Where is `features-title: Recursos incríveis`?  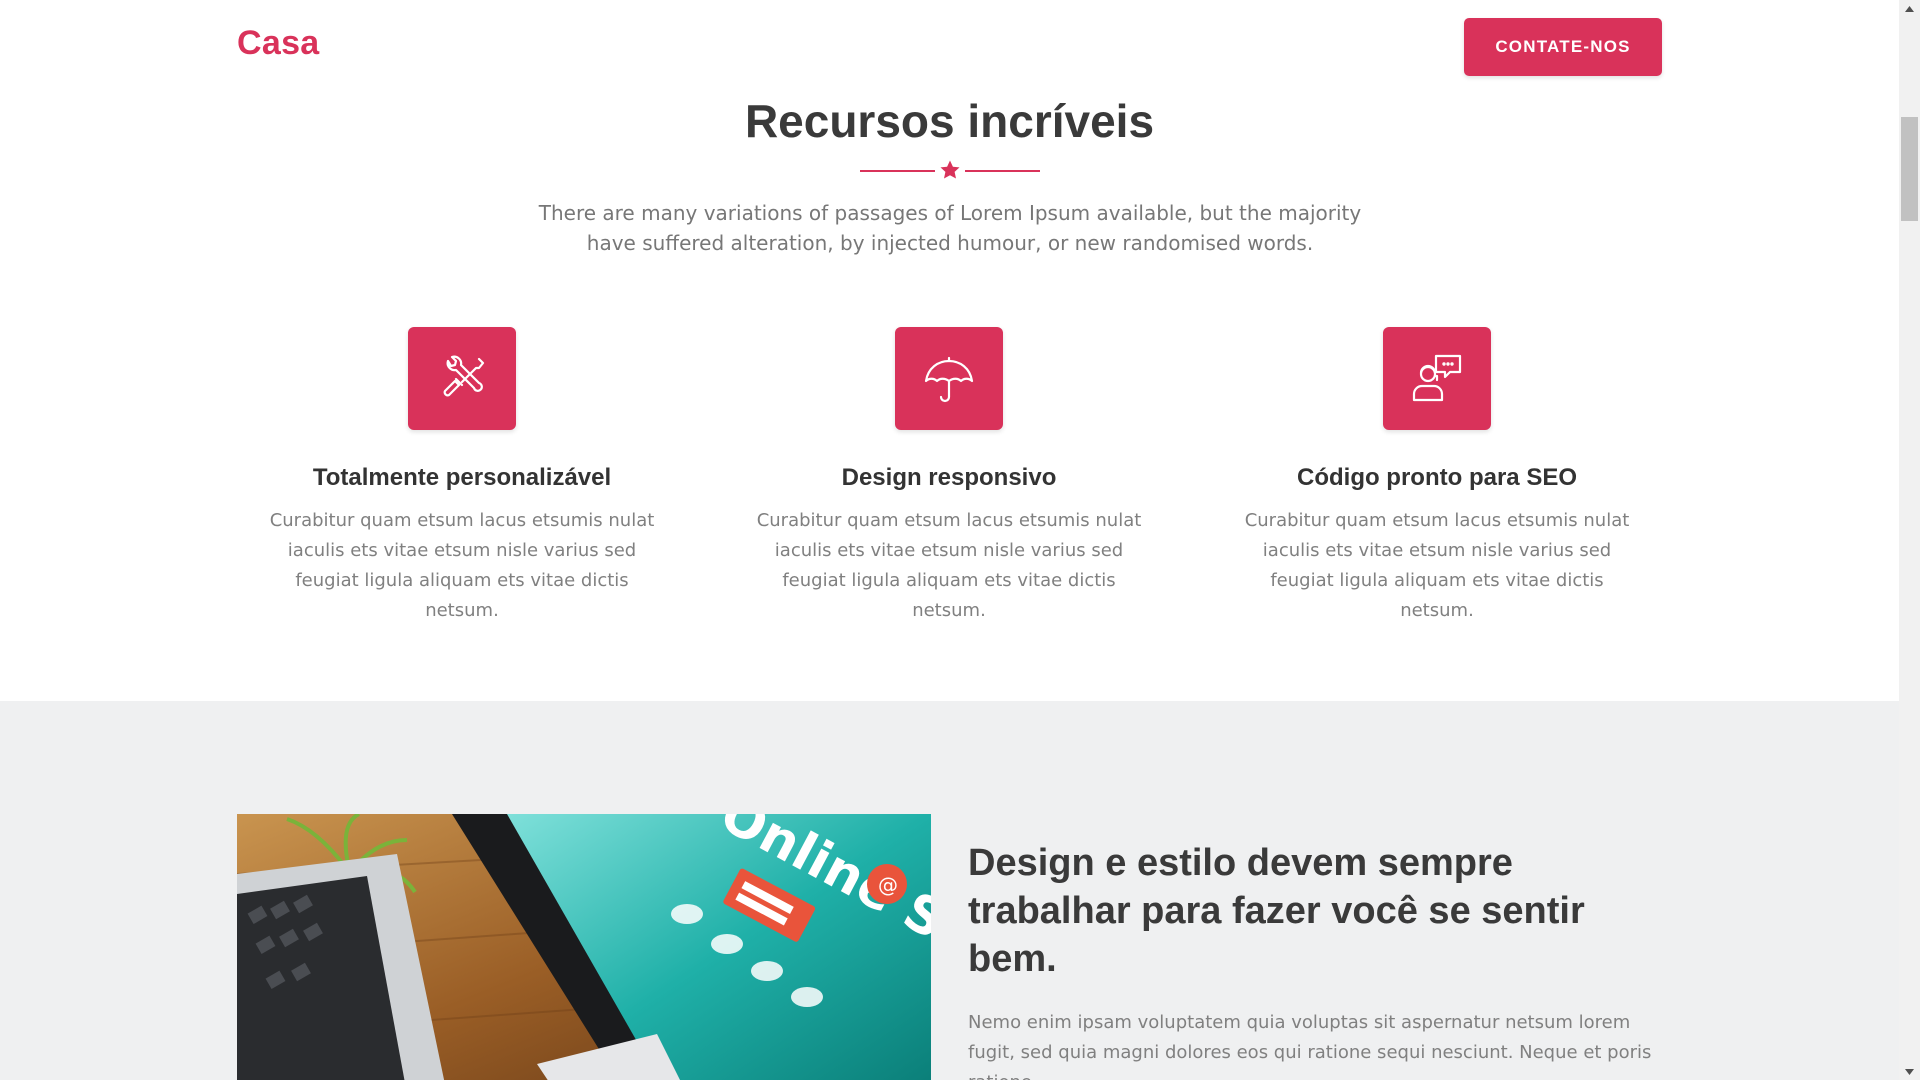 features-title: Recursos incríveis is located at coordinates (949, 121).